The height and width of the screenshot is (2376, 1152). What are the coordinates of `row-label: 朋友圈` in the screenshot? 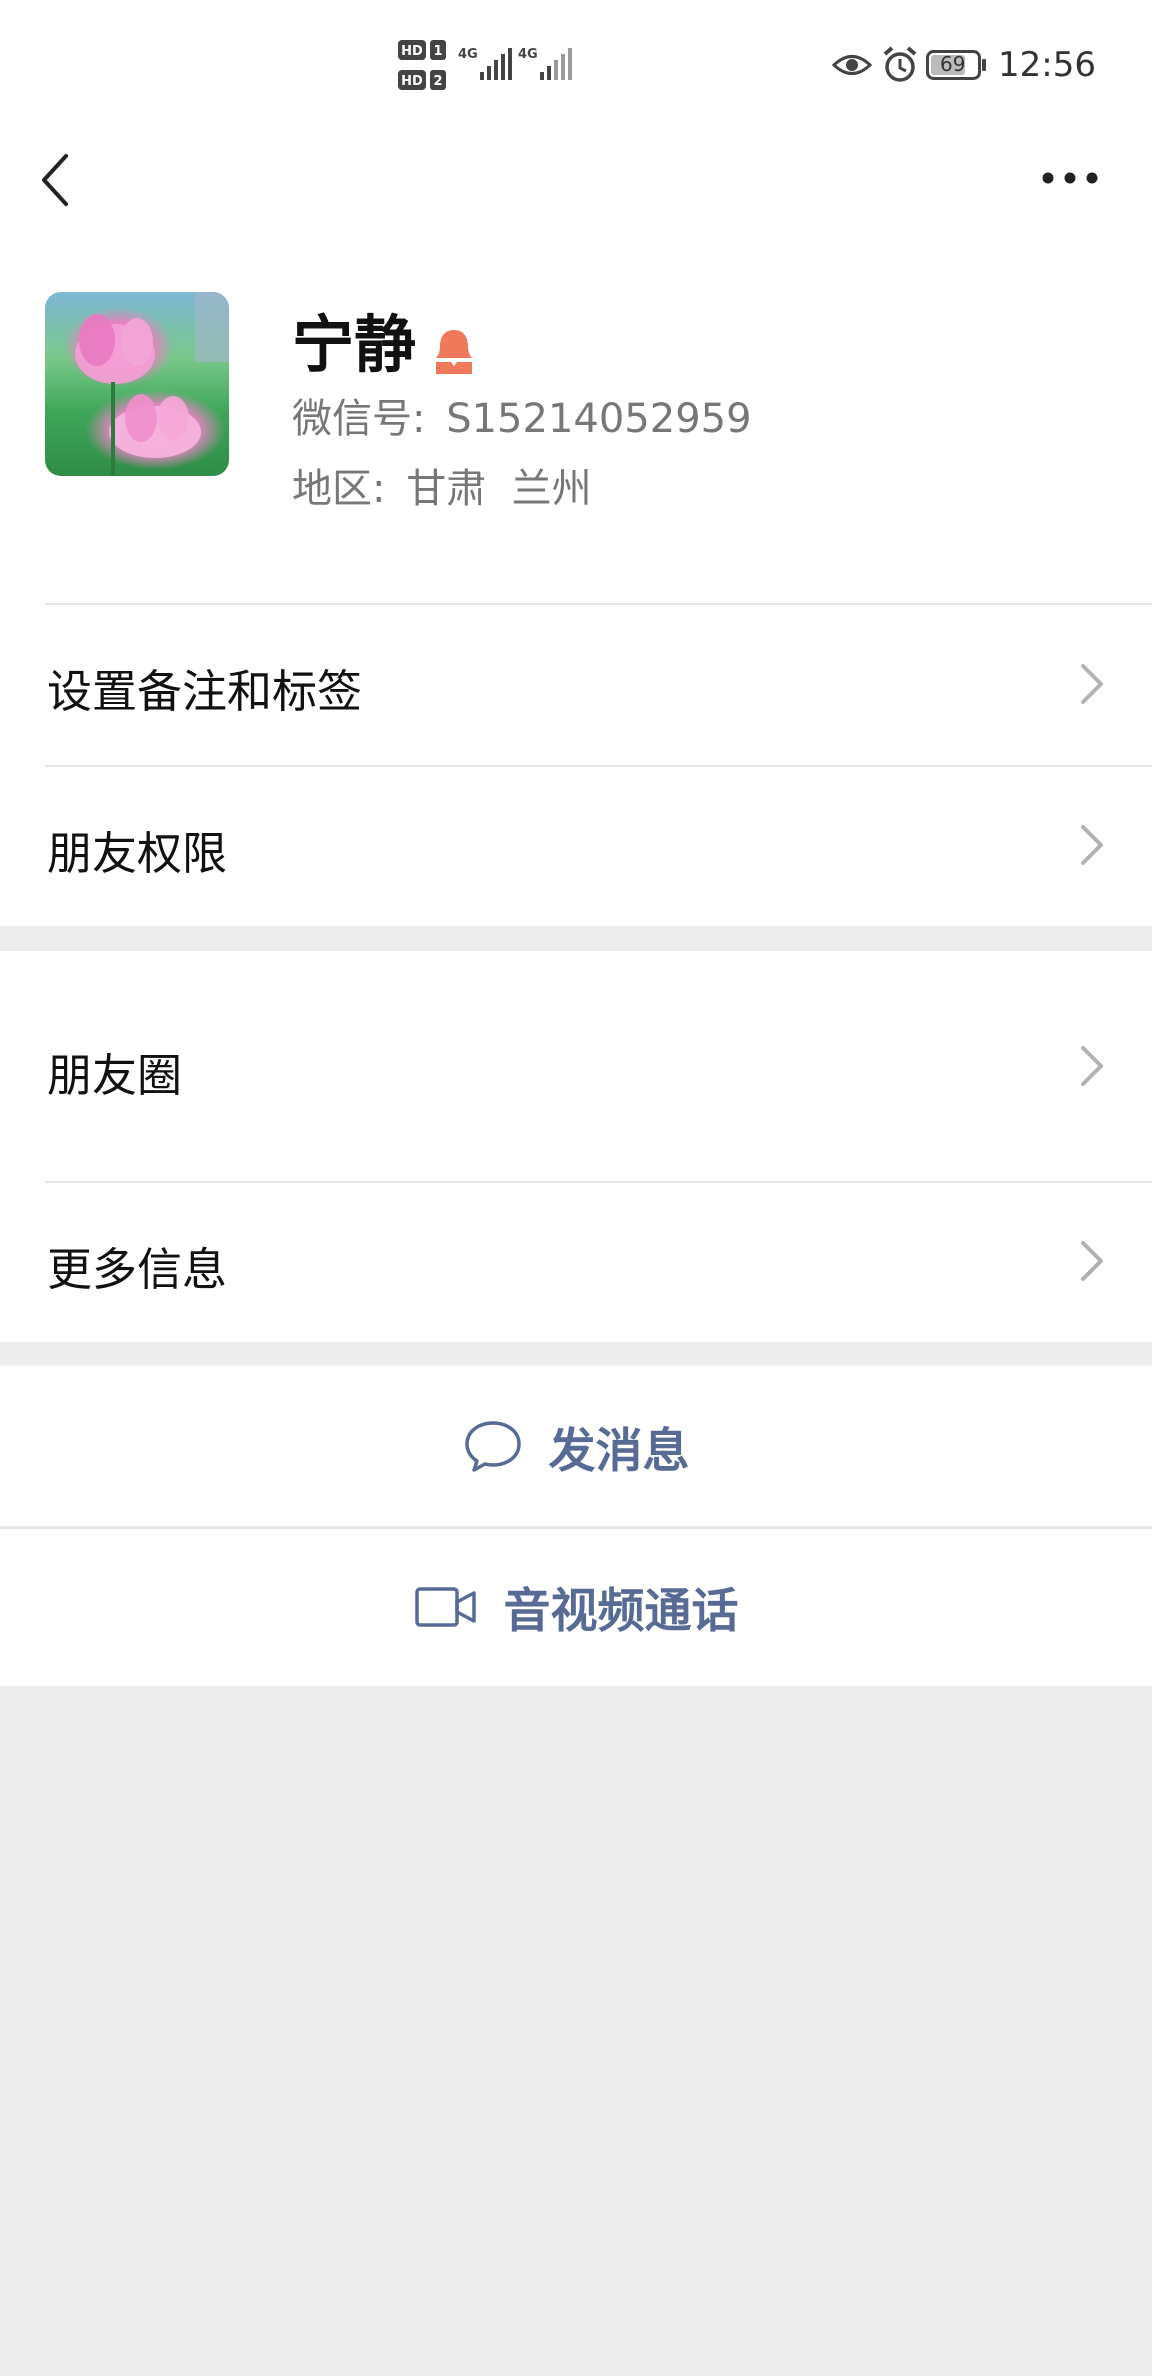 It's located at (115, 1075).